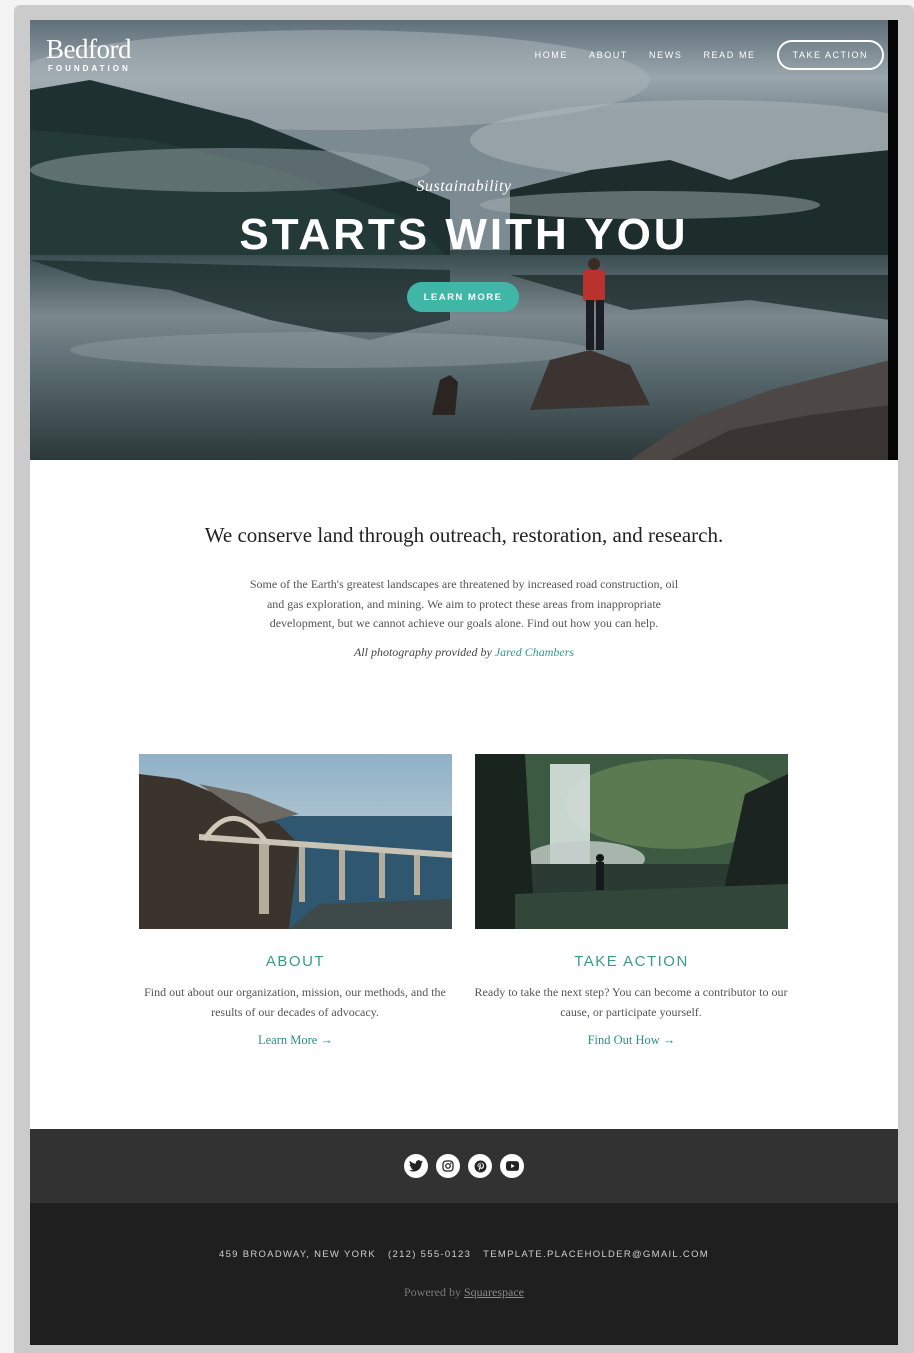 This screenshot has width=914, height=1353. What do you see at coordinates (512, 1166) in the screenshot?
I see `youtube-icon` at bounding box center [512, 1166].